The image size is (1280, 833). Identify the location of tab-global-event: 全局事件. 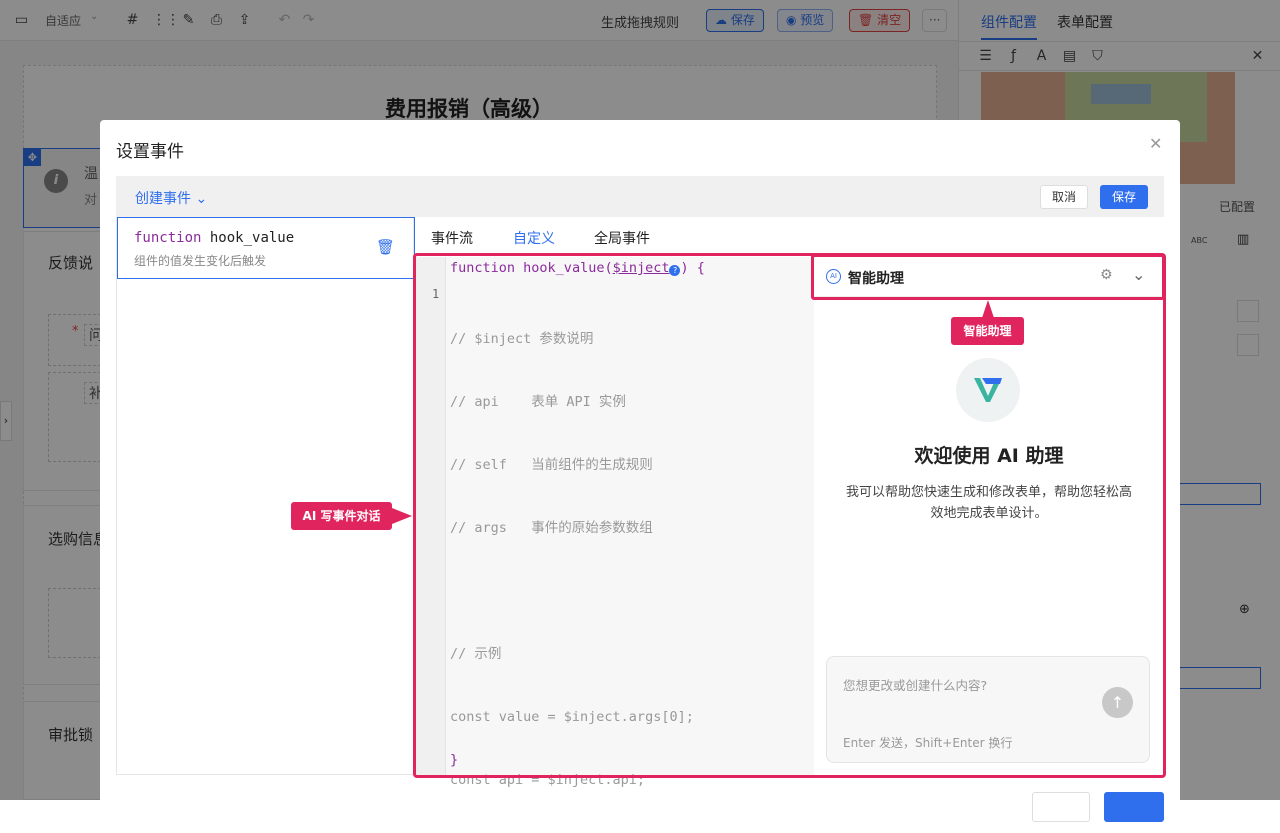
(622, 238).